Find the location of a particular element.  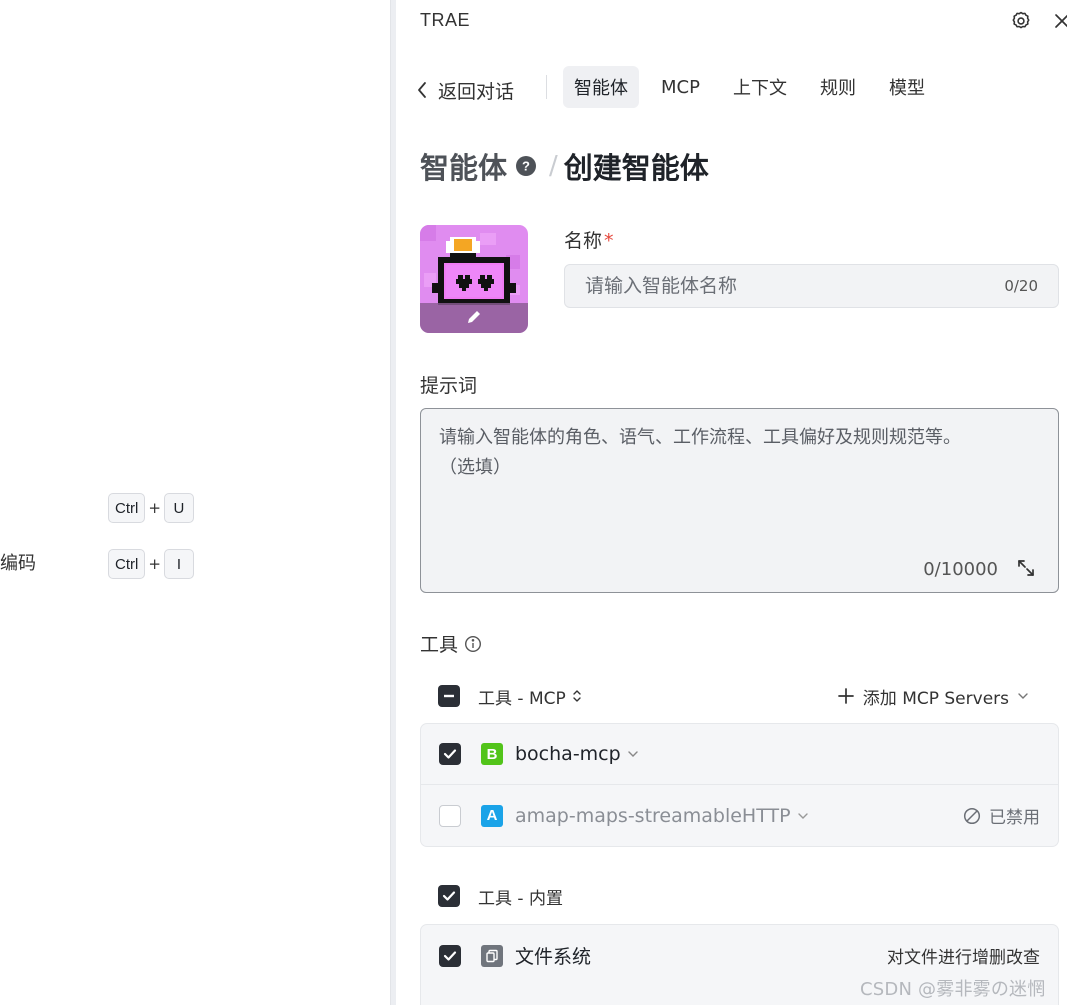

prompt-field: 0/10000 is located at coordinates (739, 500).